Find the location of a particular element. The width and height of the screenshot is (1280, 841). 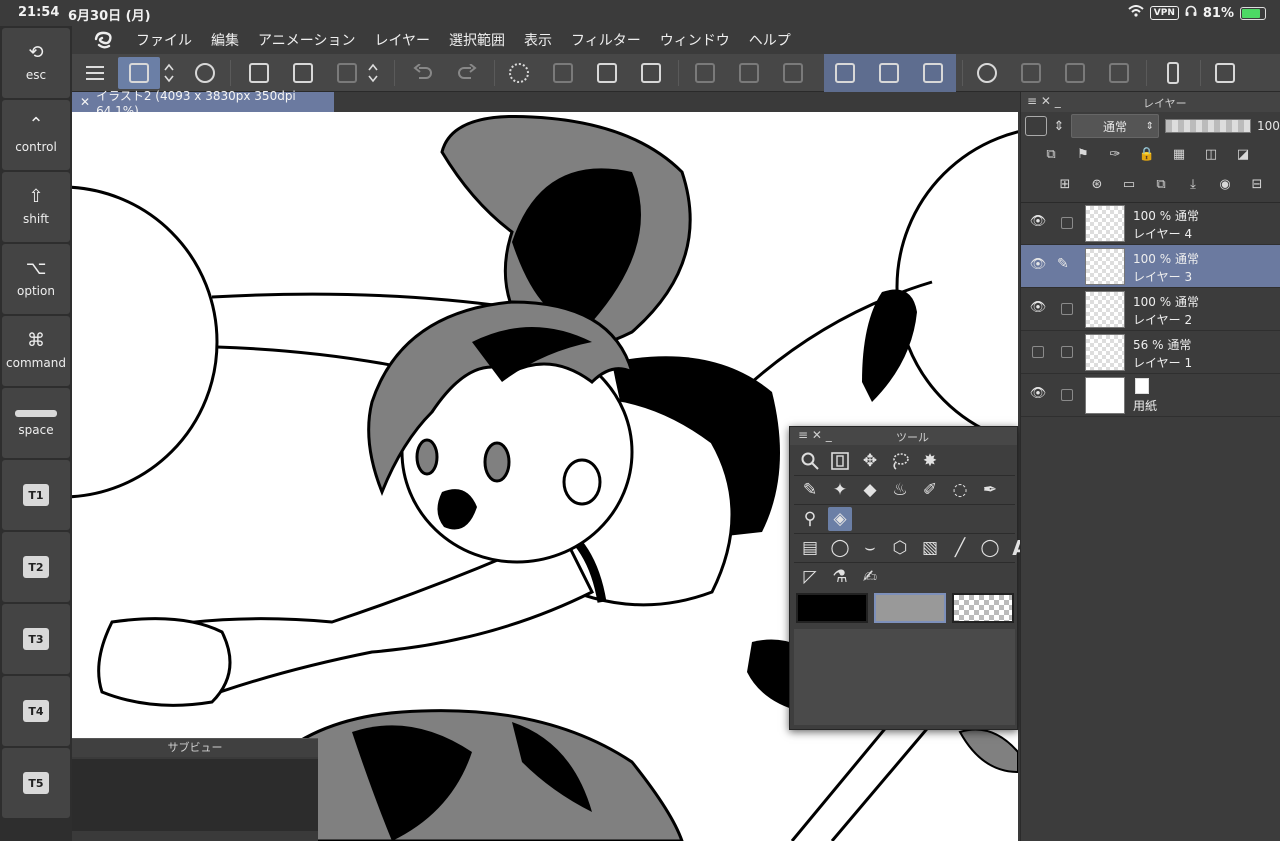

clip-studio-icon is located at coordinates (205, 73).